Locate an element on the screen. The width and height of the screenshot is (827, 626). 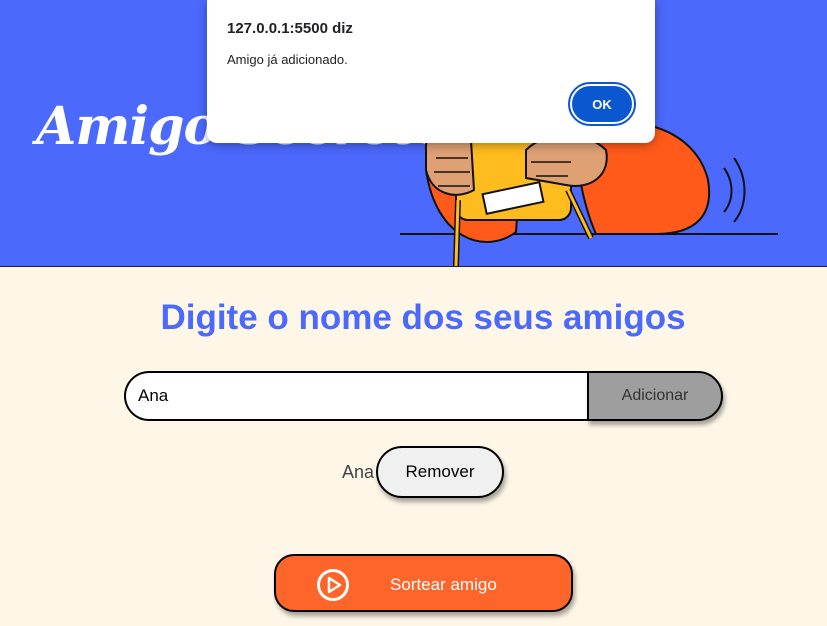
add-friend-row: Adicionar is located at coordinates (424, 398).